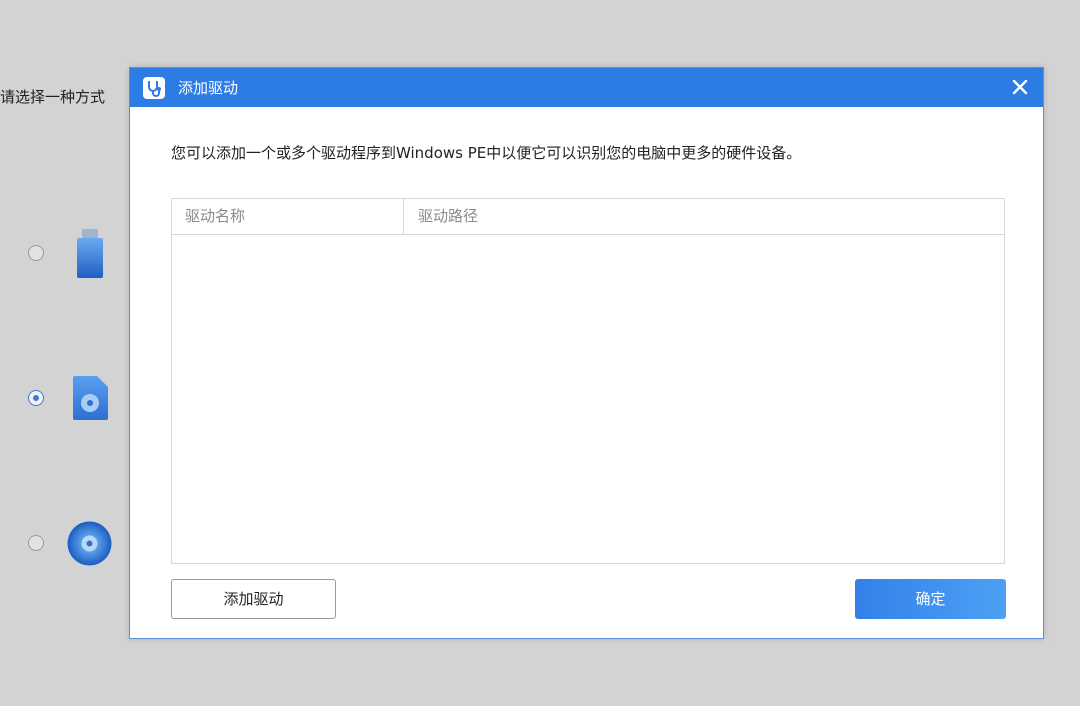 The height and width of the screenshot is (706, 1080). Describe the element at coordinates (36, 253) in the screenshot. I see `usb-radio-button` at that location.